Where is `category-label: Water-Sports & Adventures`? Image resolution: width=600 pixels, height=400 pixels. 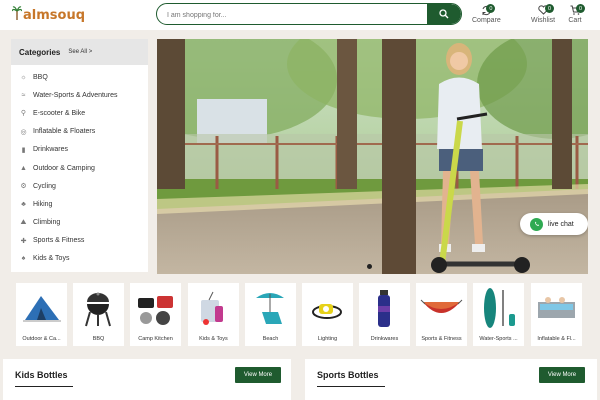 category-label: Water-Sports & Adventures is located at coordinates (75, 95).